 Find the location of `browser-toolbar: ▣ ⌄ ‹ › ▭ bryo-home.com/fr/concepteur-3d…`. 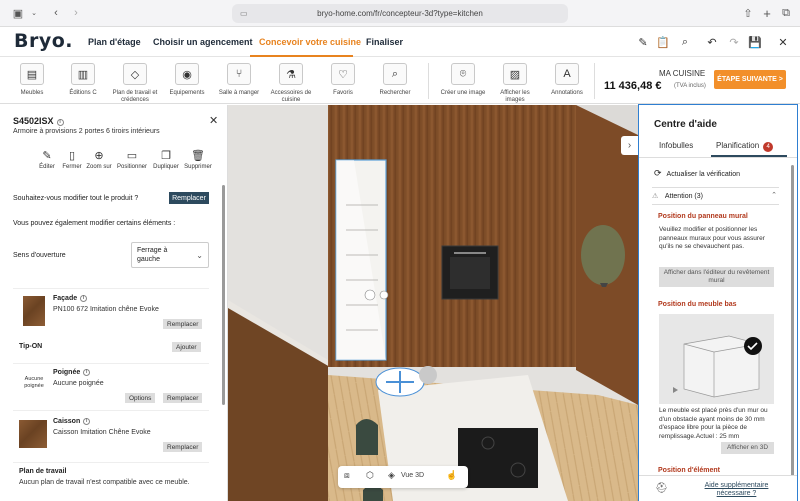

browser-toolbar: ▣ ⌄ ‹ › ▭ bryo-home.com/fr/concepteur-3d… is located at coordinates (400, 13).